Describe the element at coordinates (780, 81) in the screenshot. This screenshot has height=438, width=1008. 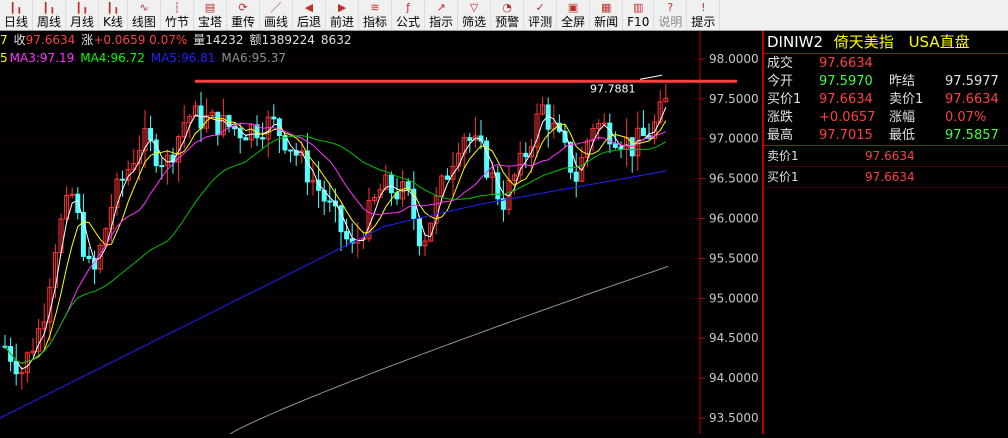
I see `quote-label: 今开` at that location.